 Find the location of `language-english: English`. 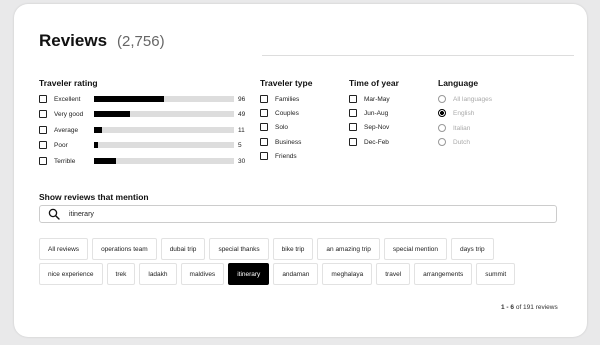

language-english: English is located at coordinates (456, 113).